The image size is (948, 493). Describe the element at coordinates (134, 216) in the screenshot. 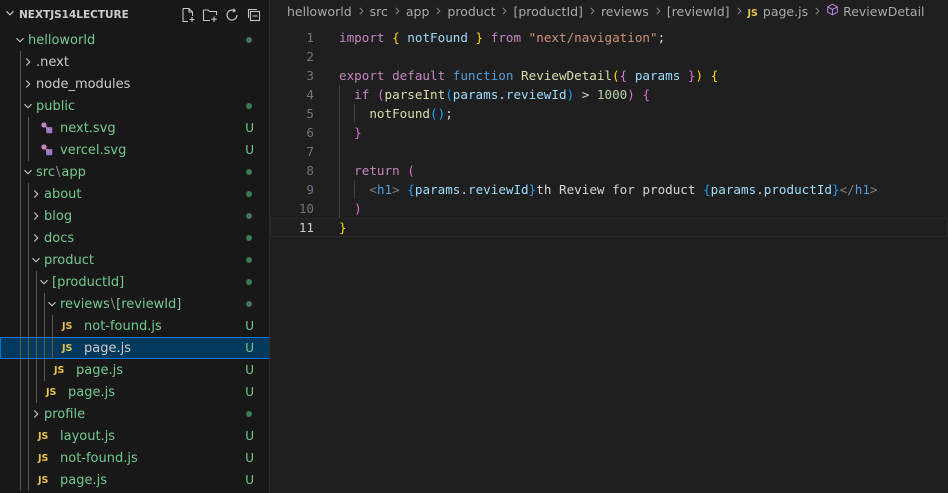

I see `folder-row: blog` at that location.